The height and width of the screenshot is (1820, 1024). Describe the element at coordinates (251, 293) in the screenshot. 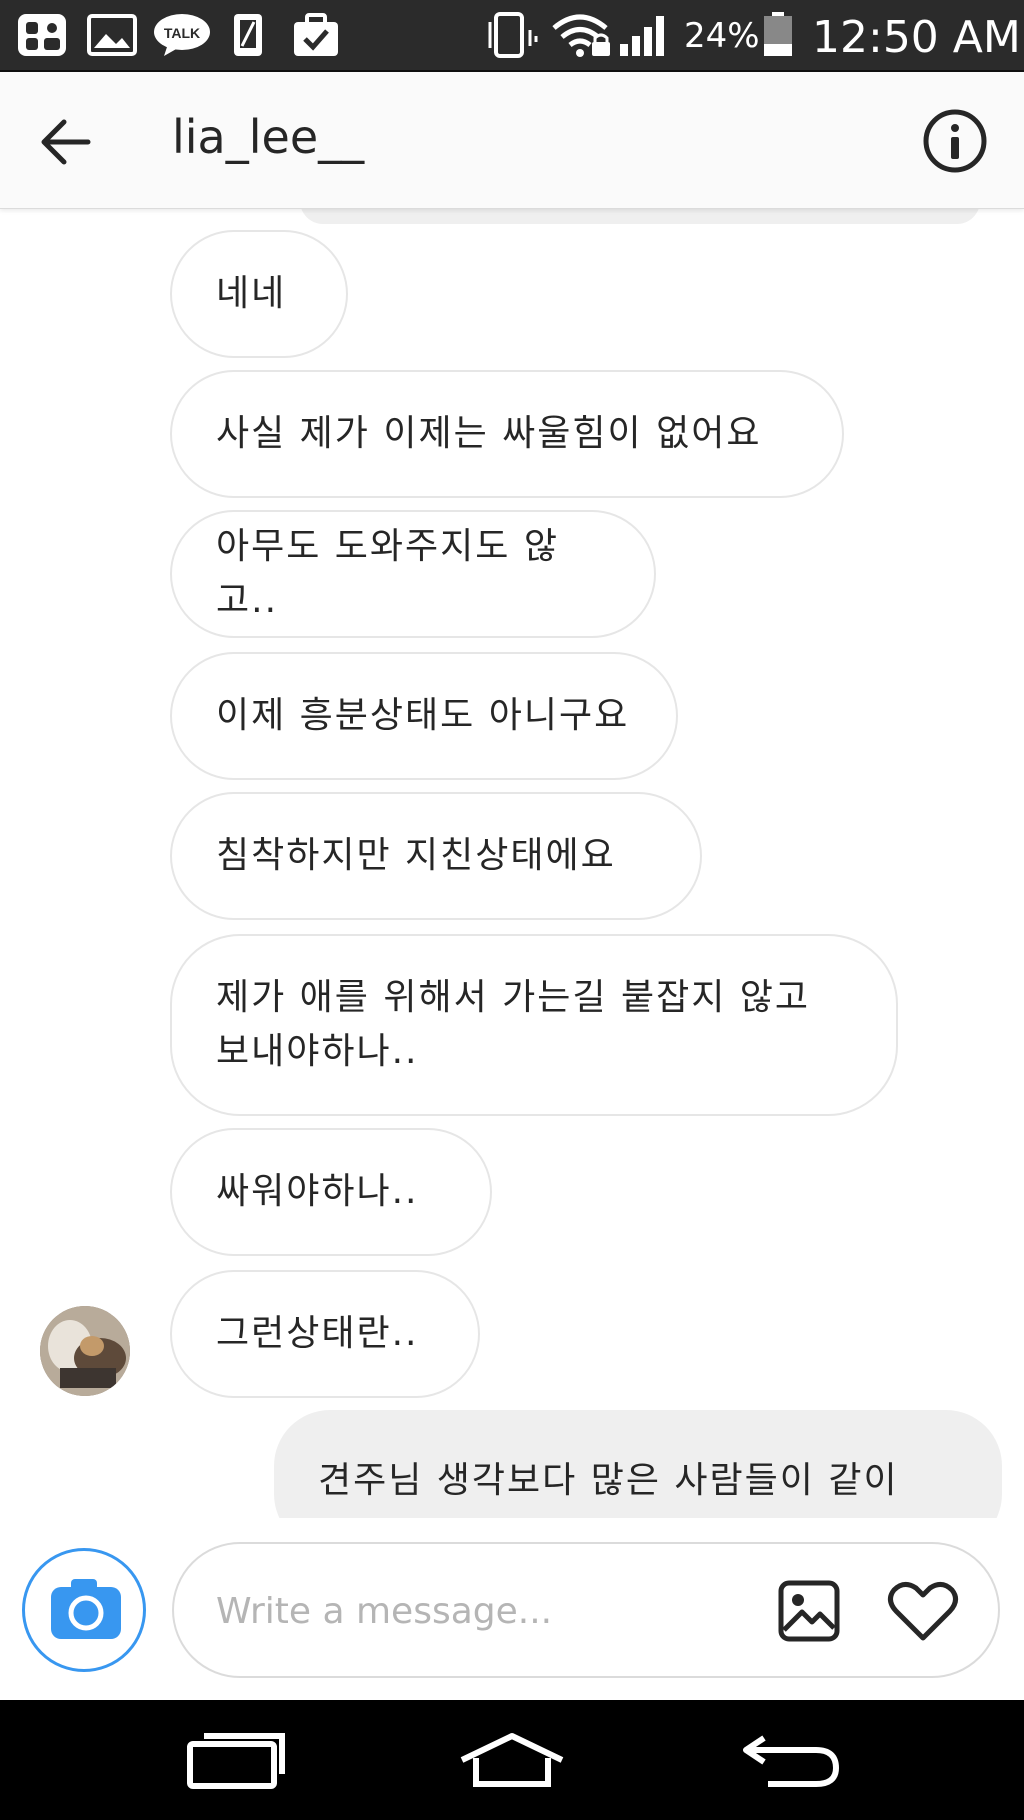

I see `message-text: 네네` at that location.